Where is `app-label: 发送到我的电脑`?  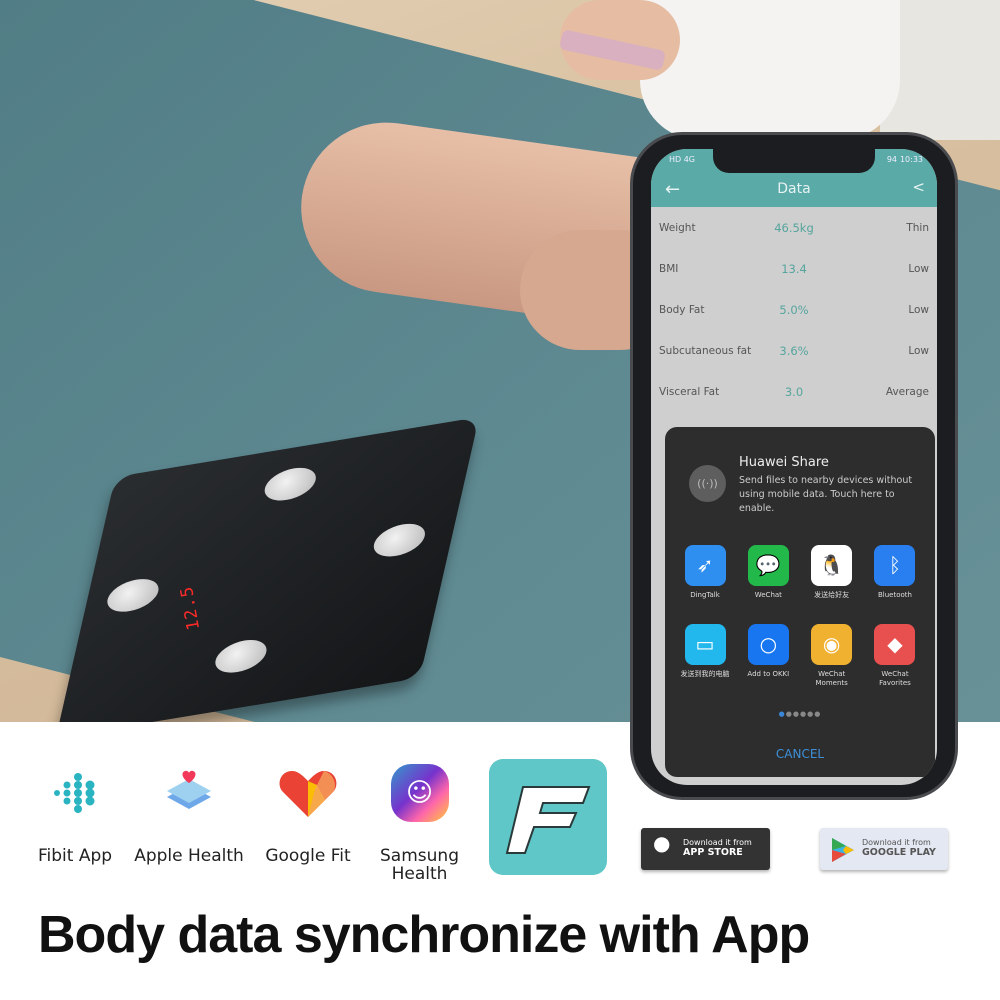 app-label: 发送到我的电脑 is located at coordinates (705, 674).